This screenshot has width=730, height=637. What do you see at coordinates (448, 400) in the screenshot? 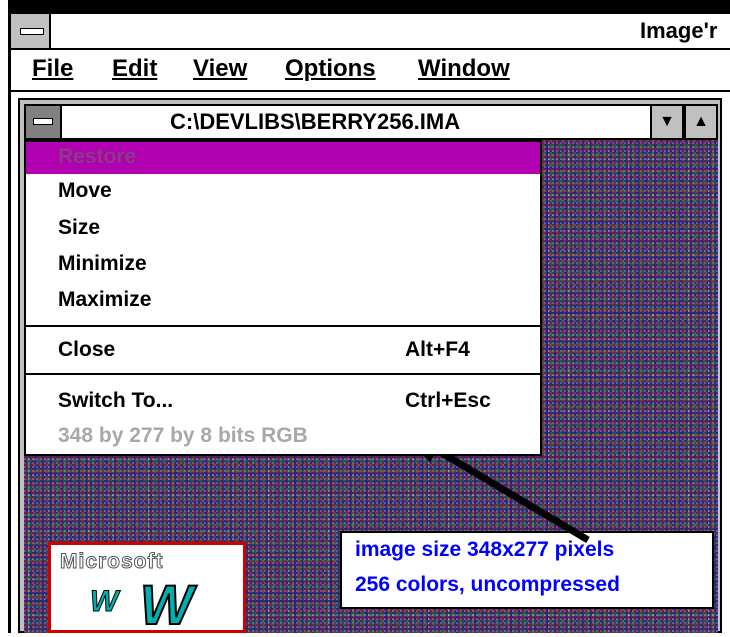
I see `menu-item-switch-to-shortcut: Ctrl+Esc` at bounding box center [448, 400].